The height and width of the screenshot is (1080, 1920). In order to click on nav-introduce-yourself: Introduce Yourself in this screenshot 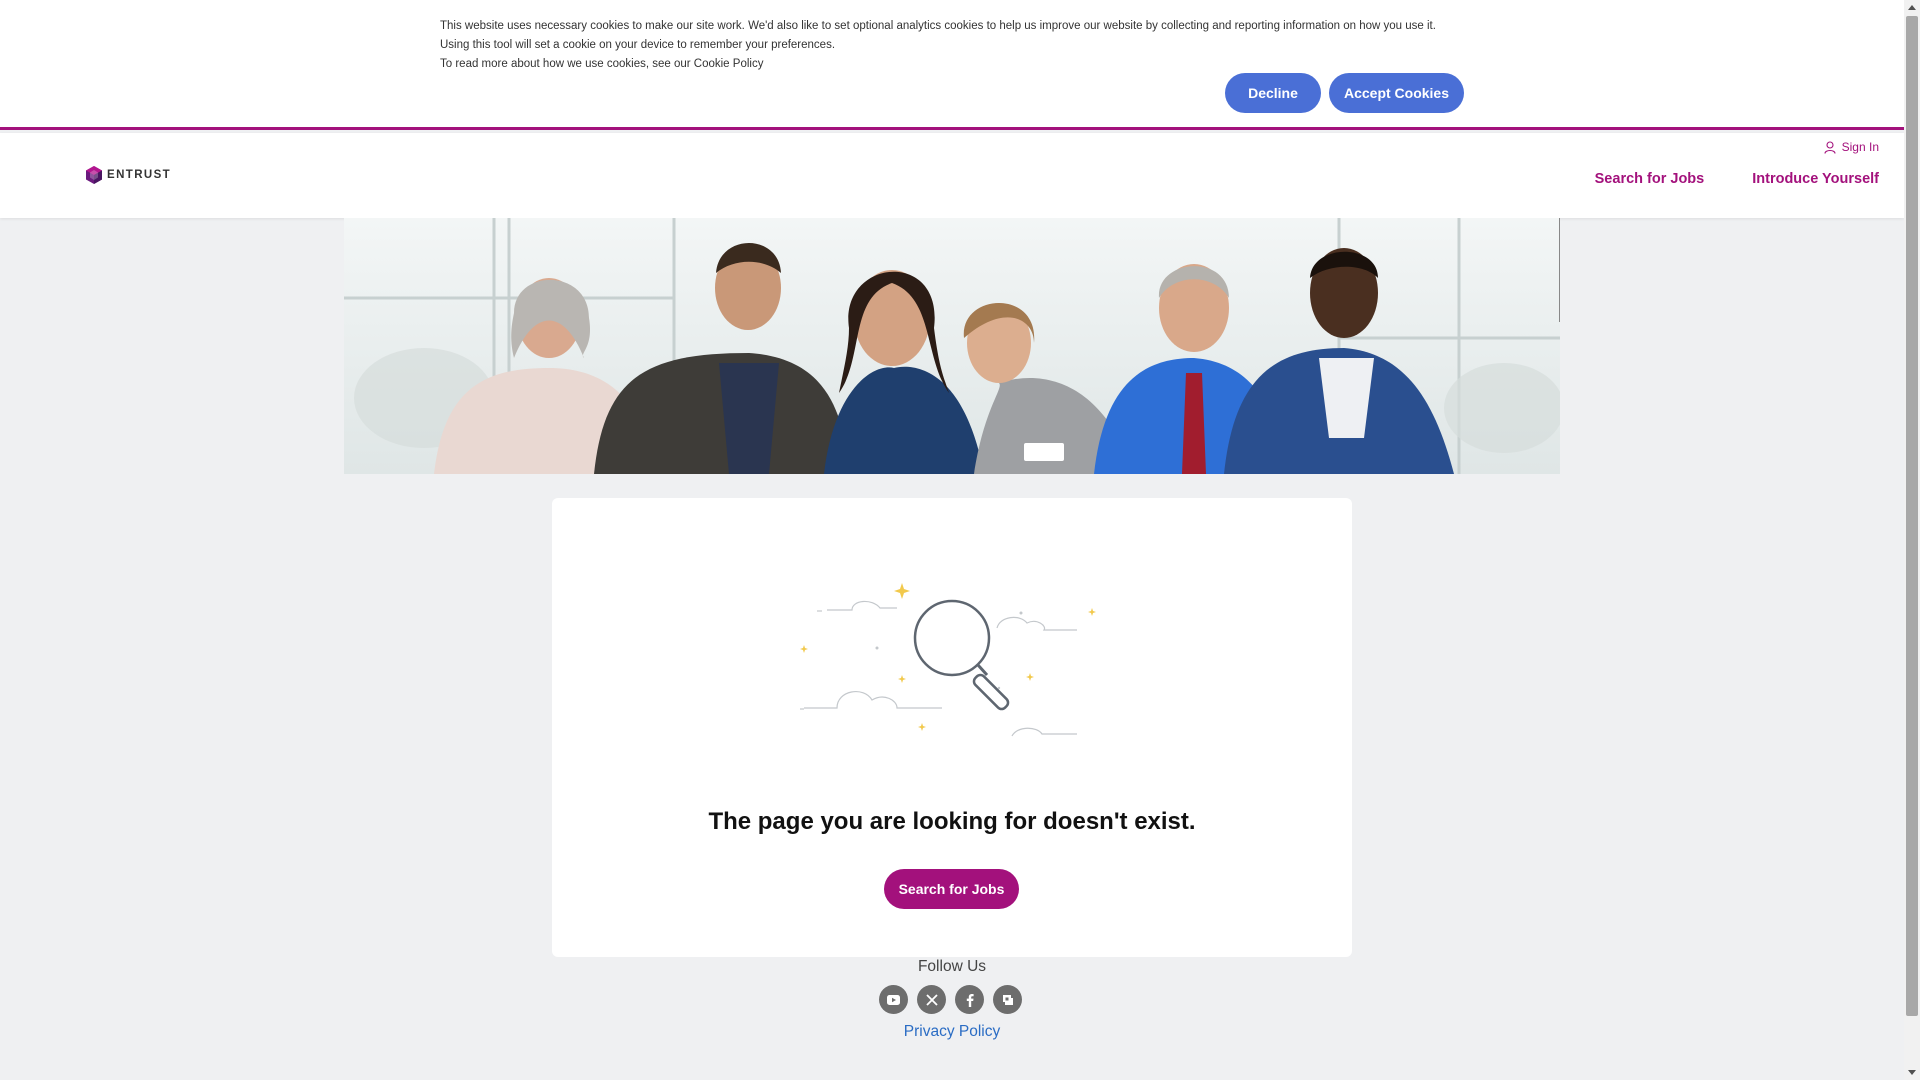, I will do `click(1815, 179)`.